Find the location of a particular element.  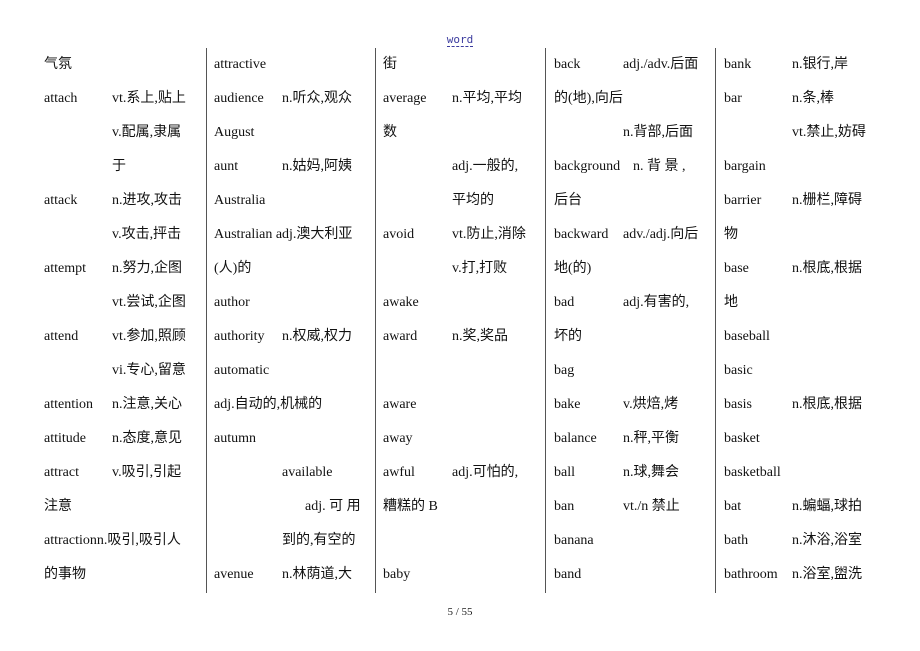

vocabulary-row: 地(的) is located at coordinates (631, 269).